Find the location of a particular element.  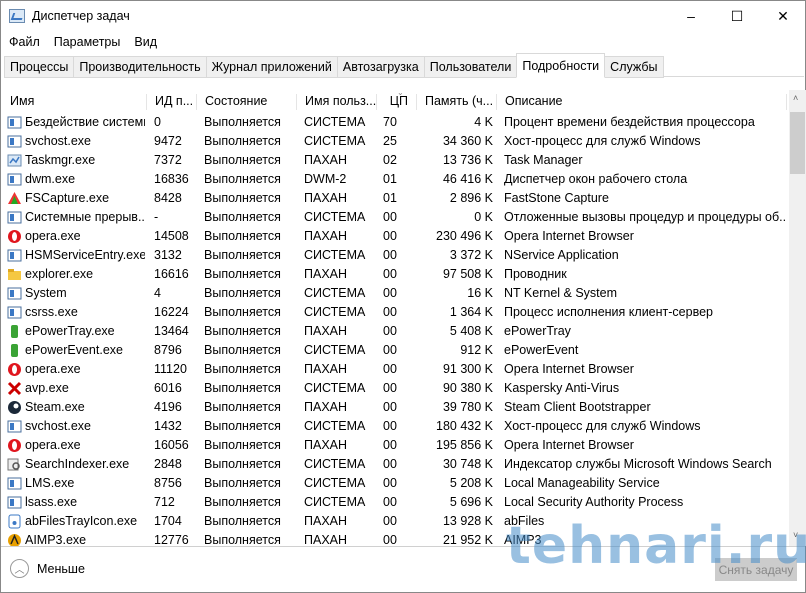

cell-pid: 9472 is located at coordinates (168, 141).